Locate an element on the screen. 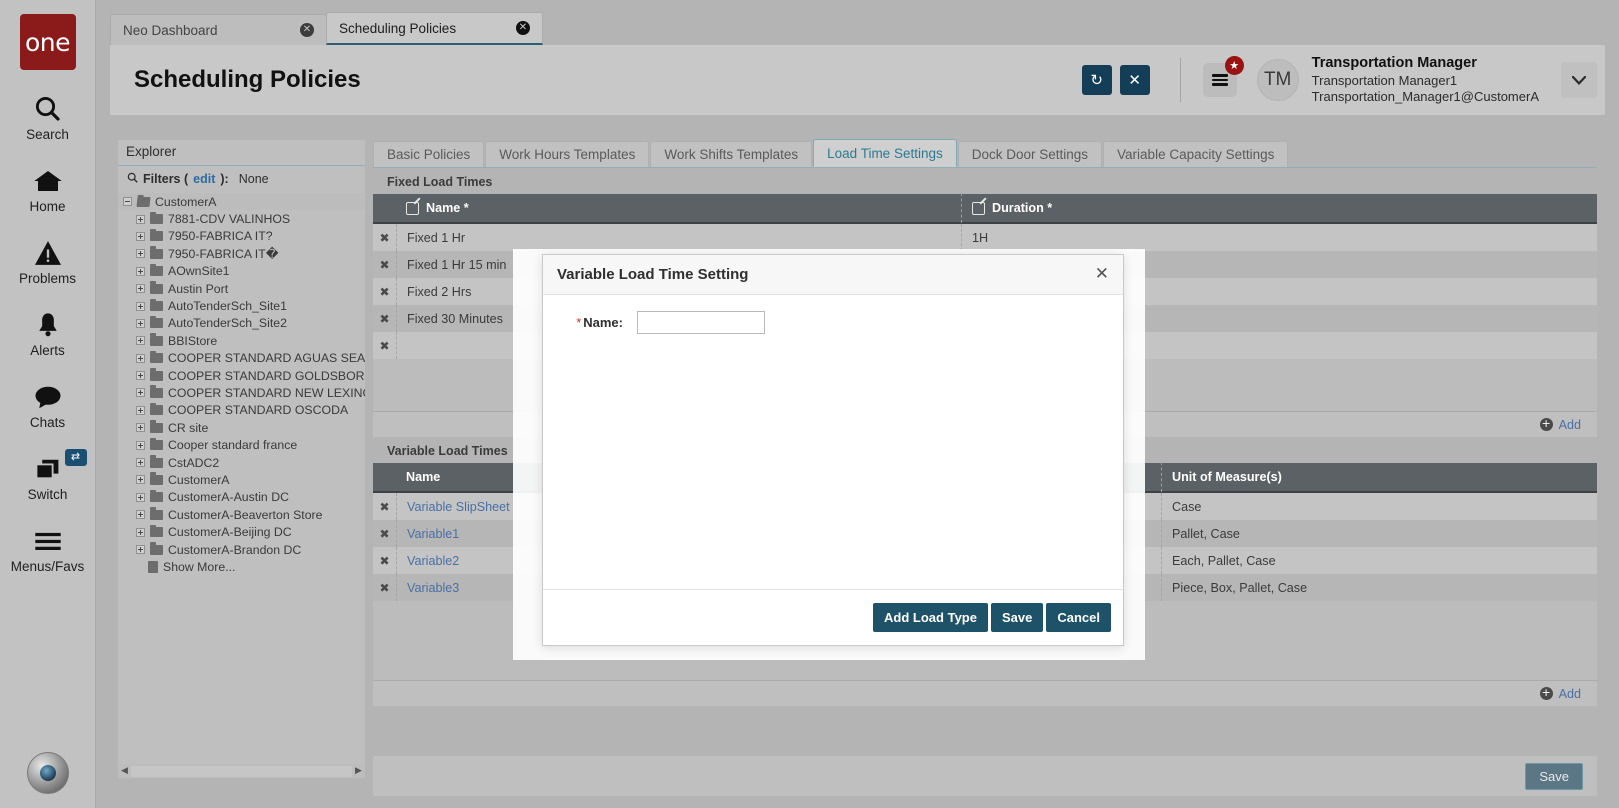 The image size is (1619, 808). dialog-cancel-button: Cancel is located at coordinates (1078, 617).